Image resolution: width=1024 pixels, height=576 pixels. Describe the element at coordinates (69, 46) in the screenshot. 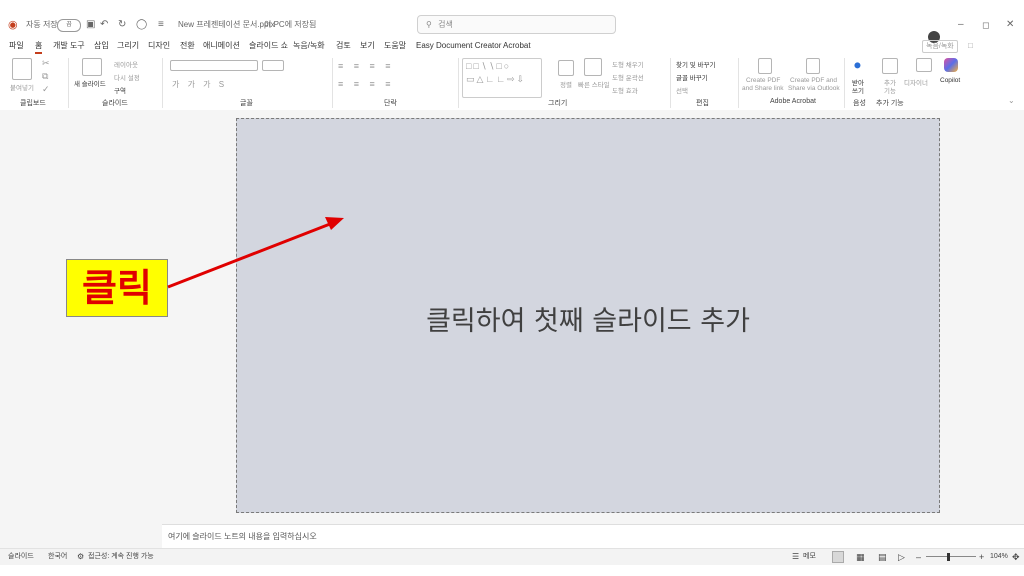

I see `tab-developer: 개발 도구` at that location.